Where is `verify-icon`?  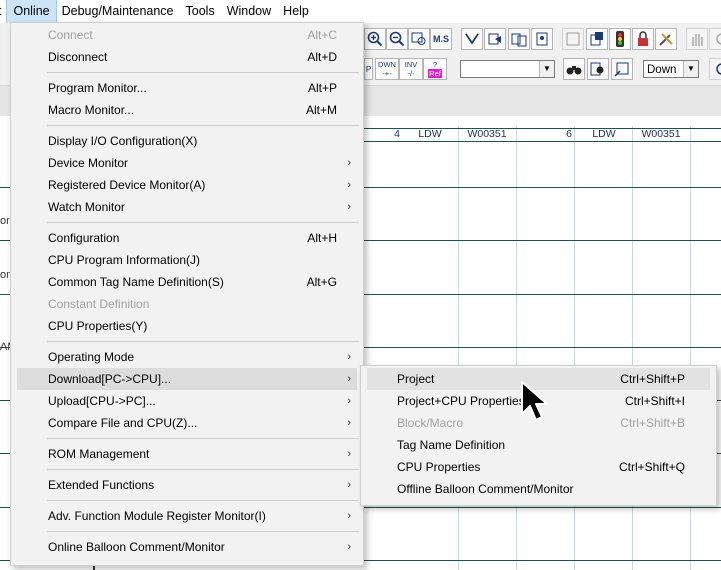 verify-icon is located at coordinates (519, 39).